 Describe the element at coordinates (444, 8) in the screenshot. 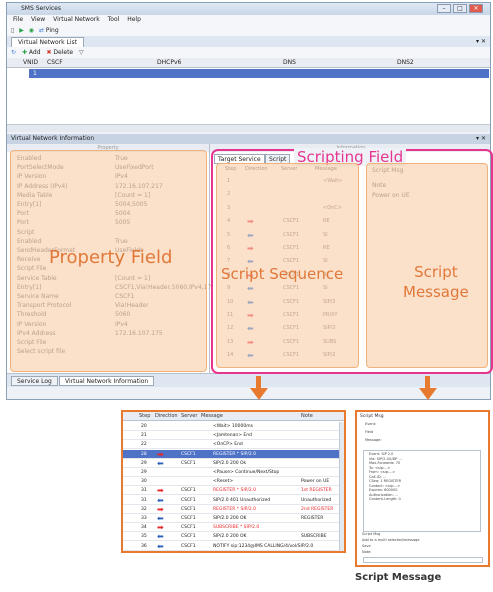

I see `minimize-button: –` at that location.